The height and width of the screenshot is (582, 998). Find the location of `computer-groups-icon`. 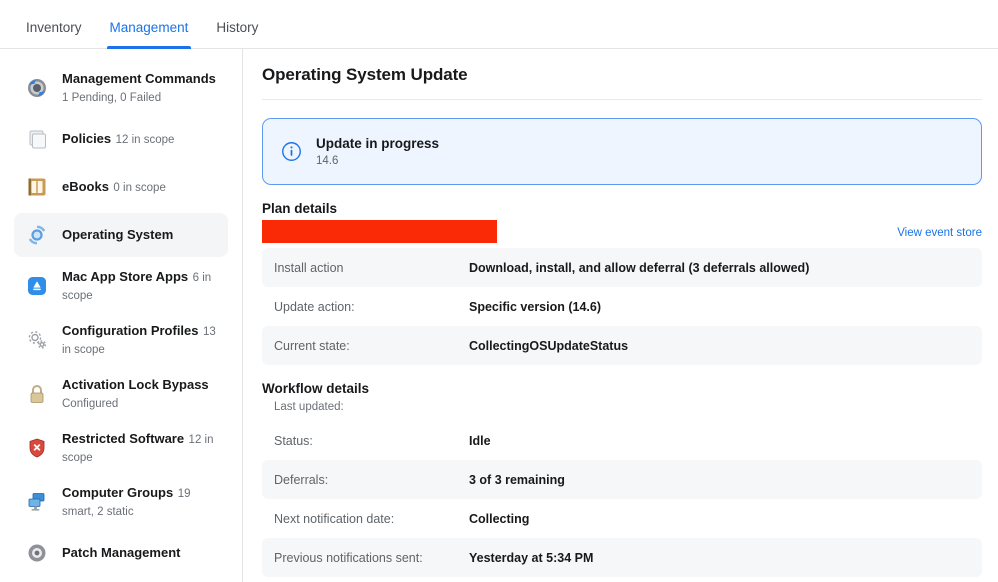

computer-groups-icon is located at coordinates (37, 502).